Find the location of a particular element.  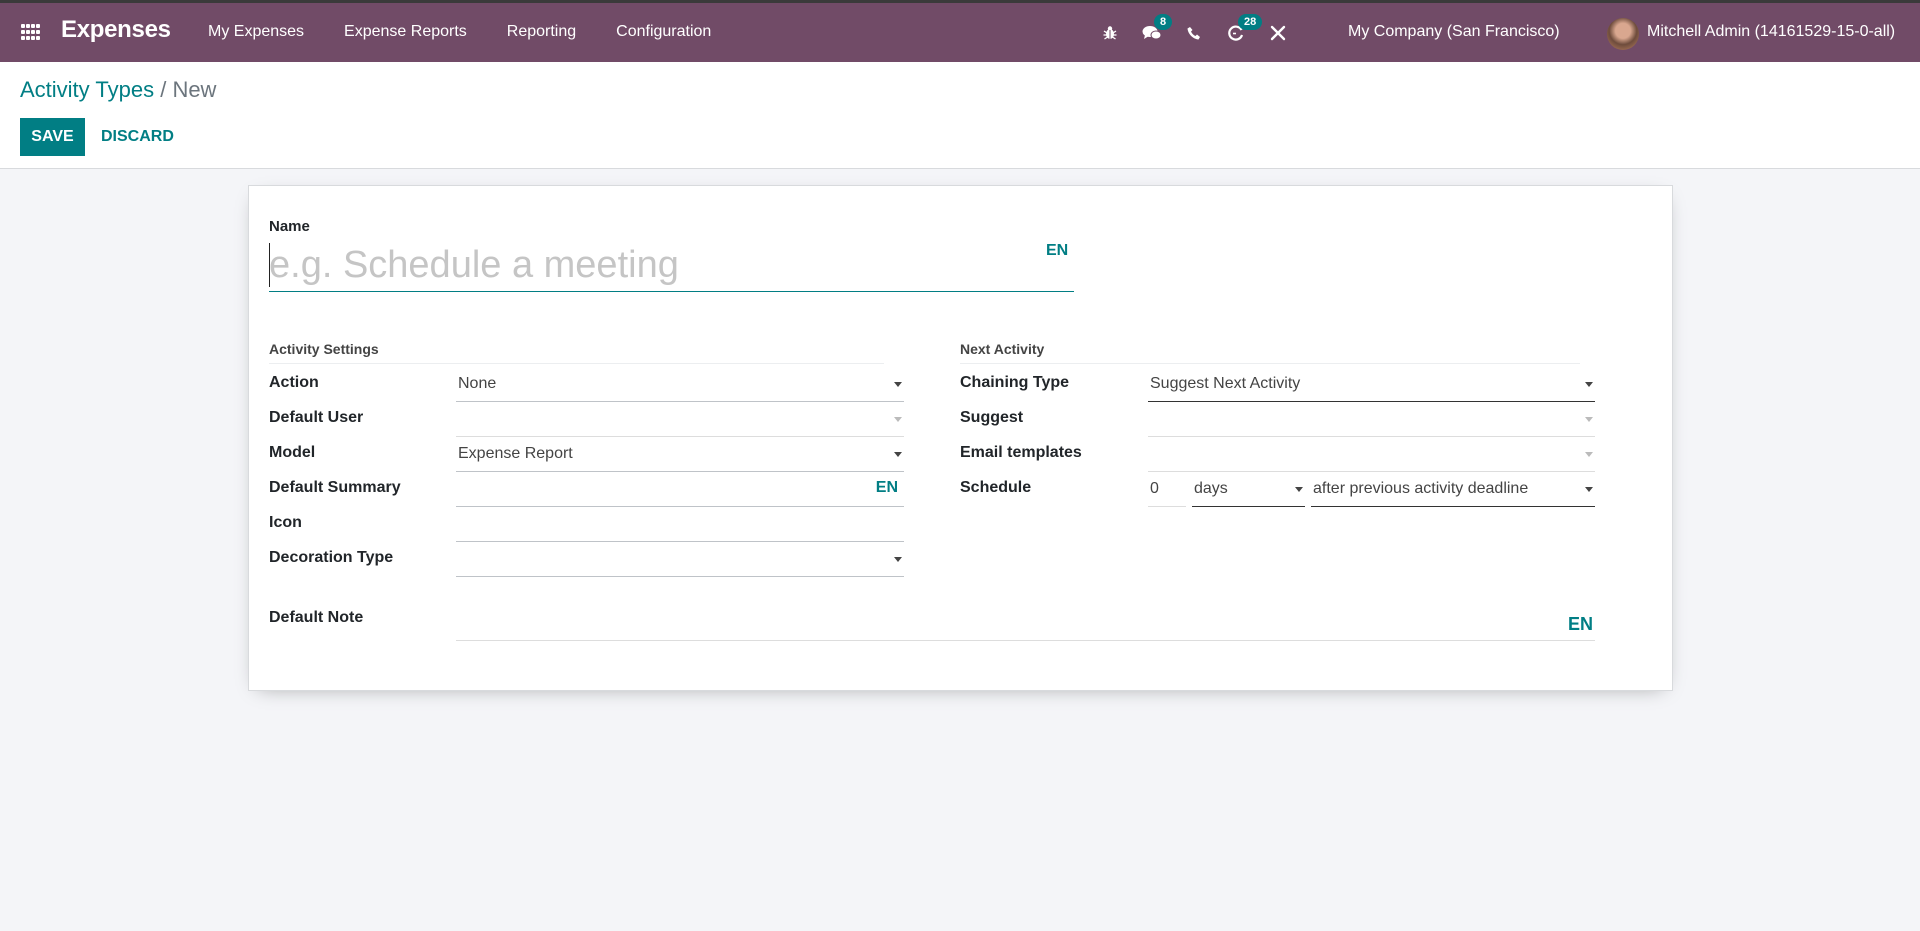

chaining-type-value: Suggest Next Activity is located at coordinates (1225, 383).